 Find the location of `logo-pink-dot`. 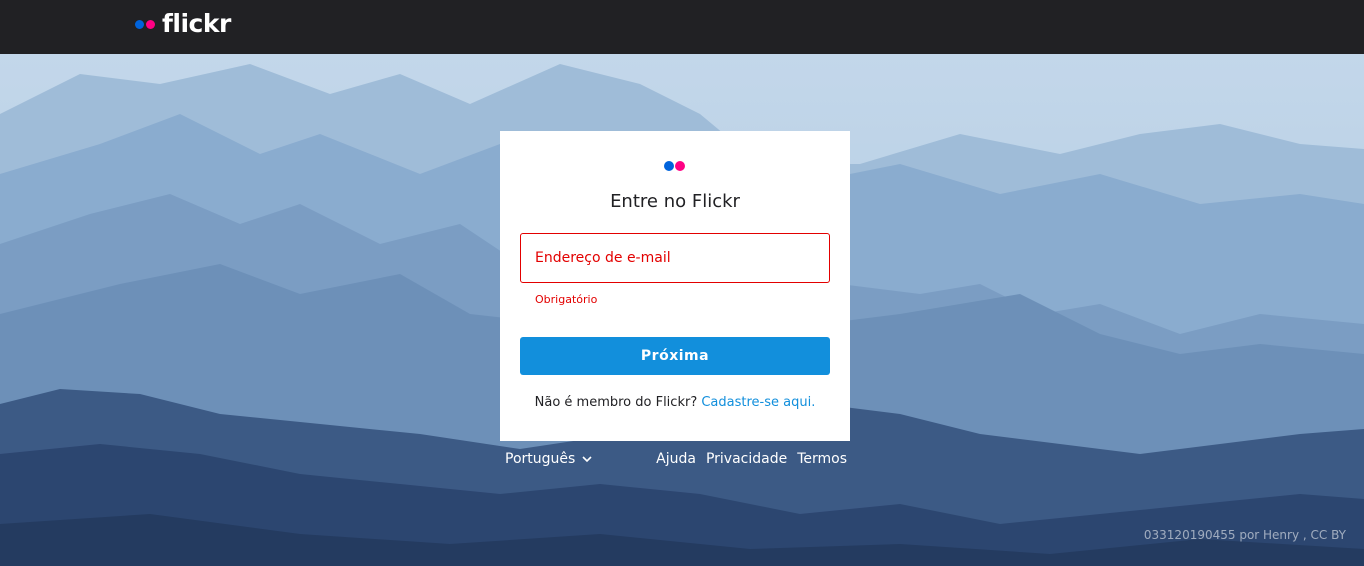

logo-pink-dot is located at coordinates (150, 24).